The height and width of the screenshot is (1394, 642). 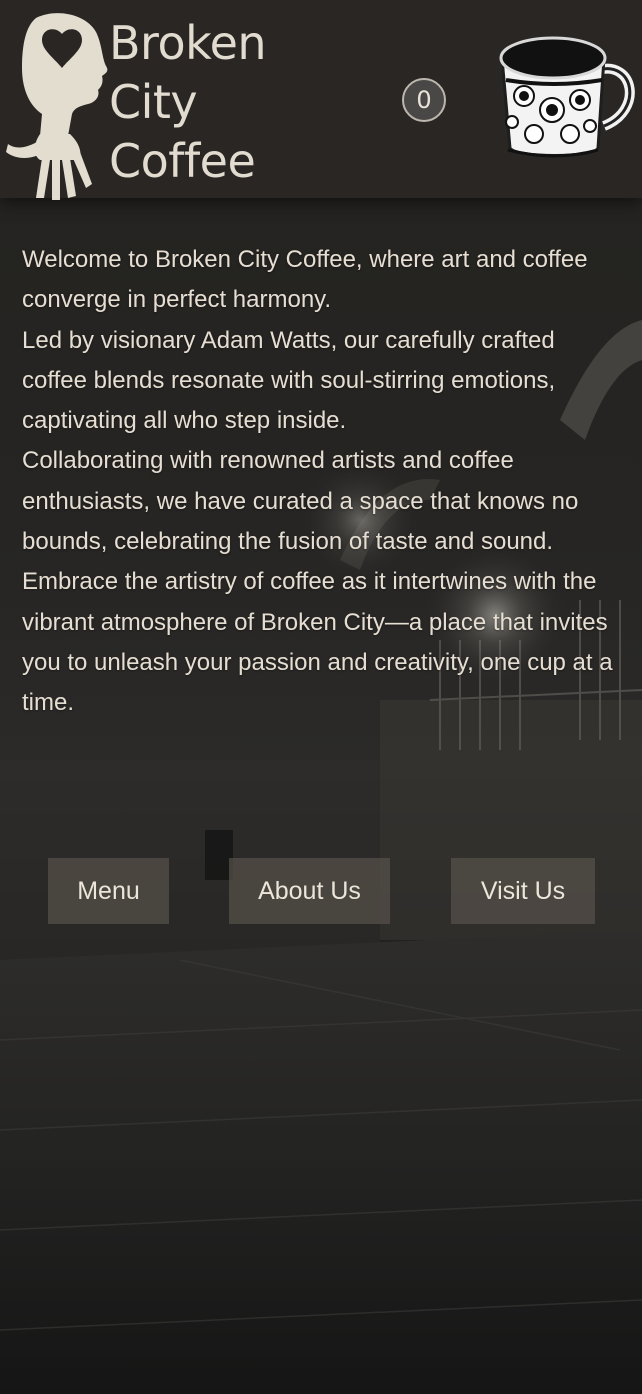 I want to click on site-header: Broken City Coffee 0, so click(x=321, y=100).